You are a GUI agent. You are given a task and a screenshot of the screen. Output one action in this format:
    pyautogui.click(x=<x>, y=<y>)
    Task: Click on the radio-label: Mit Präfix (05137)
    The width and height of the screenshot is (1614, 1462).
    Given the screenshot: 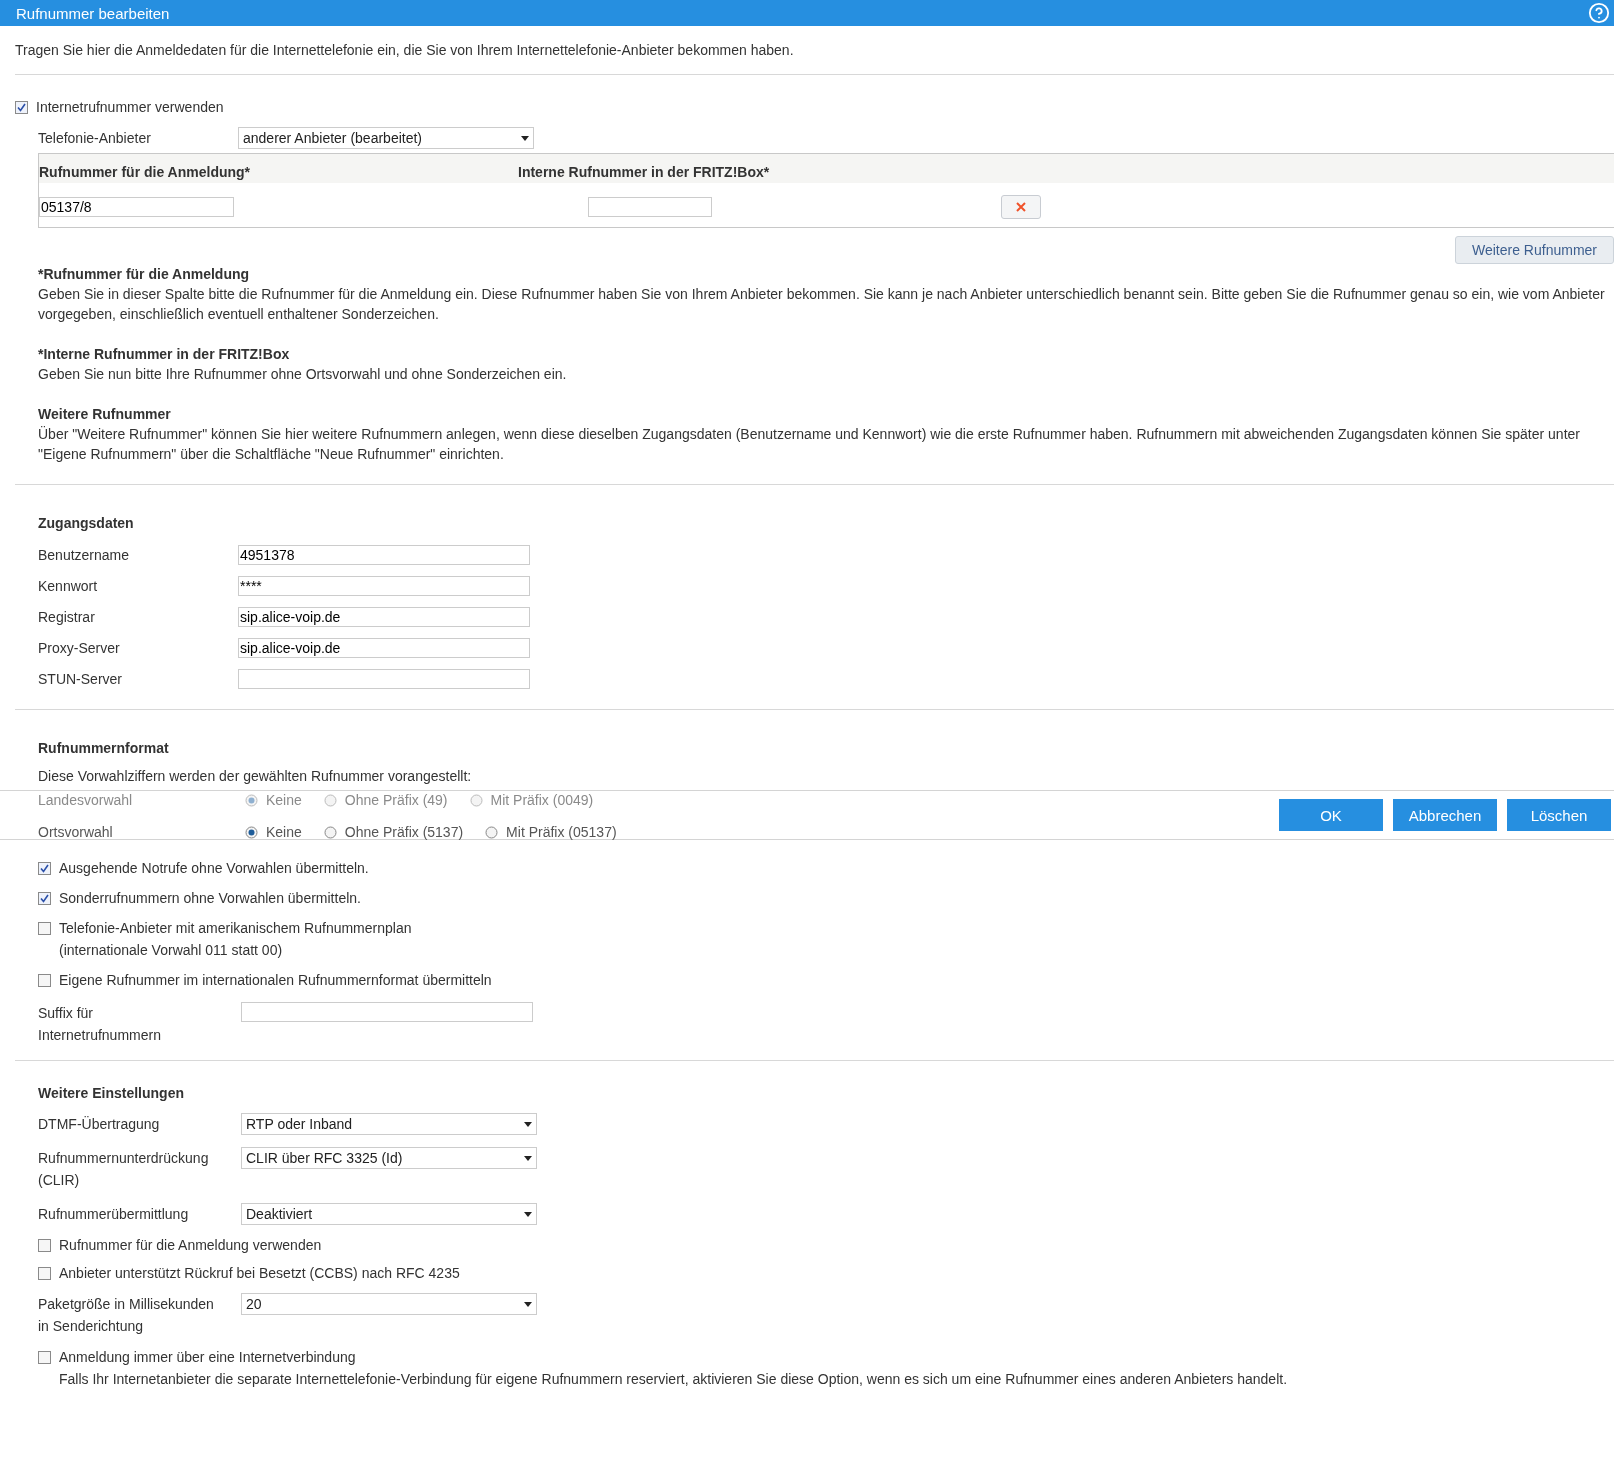 What is the action you would take?
    pyautogui.click(x=561, y=832)
    